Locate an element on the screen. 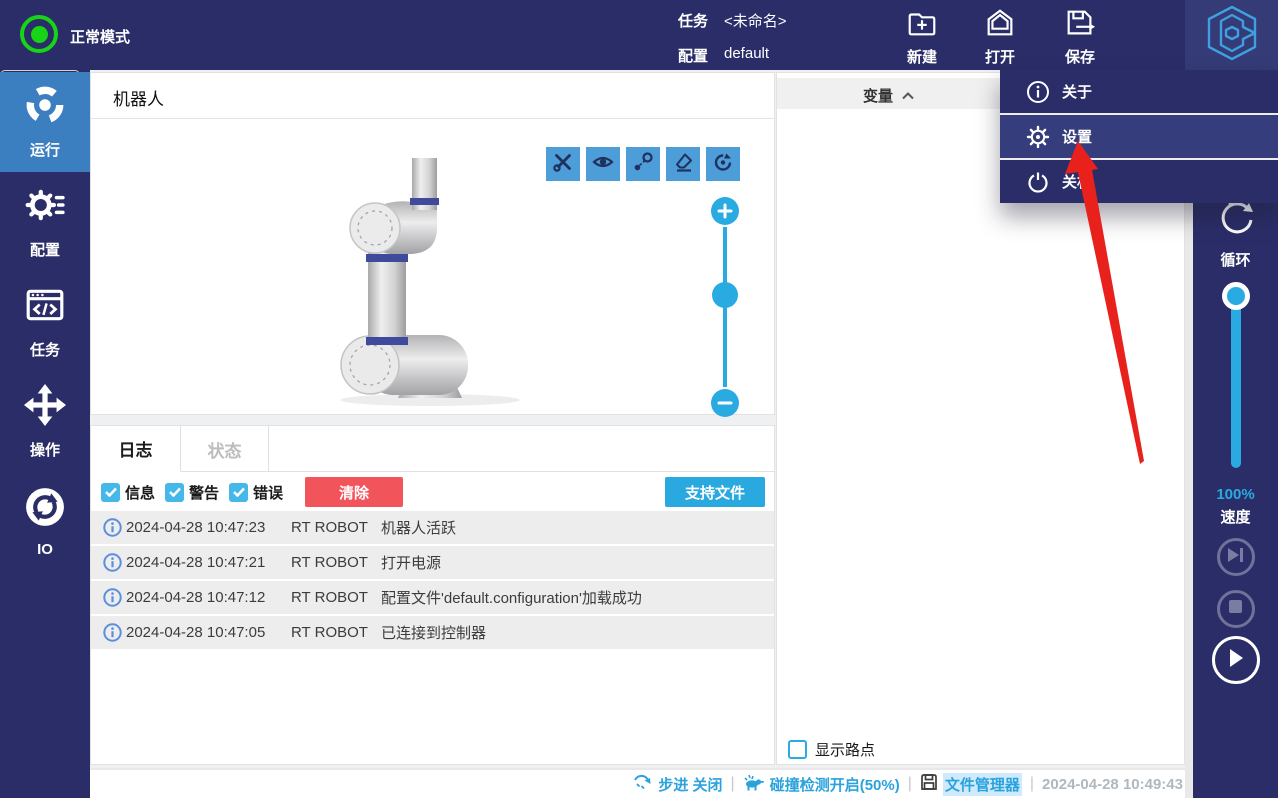 Image resolution: width=1278 pixels, height=798 pixels. open-task-icon is located at coordinates (1000, 25).